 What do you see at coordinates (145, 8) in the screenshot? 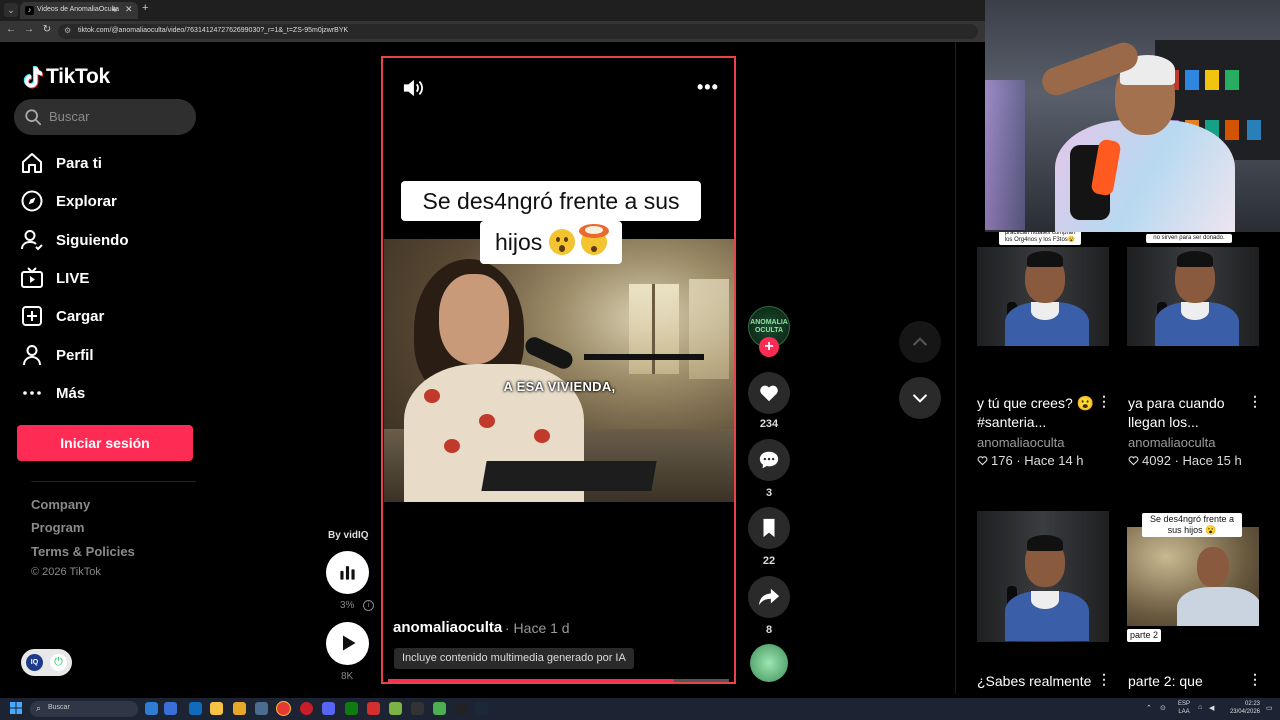
I see `new-tab-icon: +` at bounding box center [145, 8].